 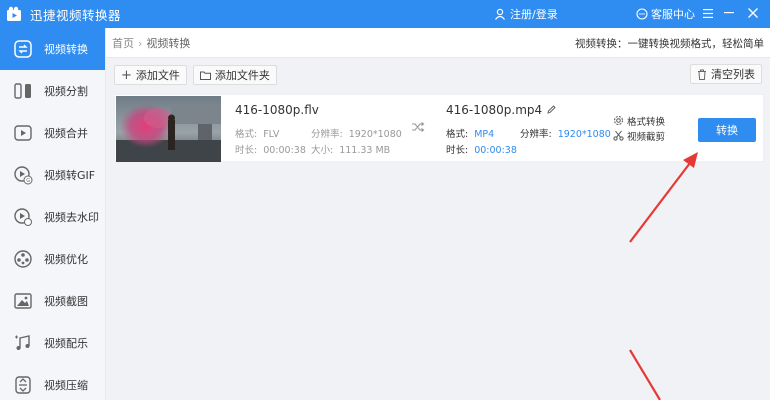 I want to click on sidebar-item-video-compress: 视频压缩, so click(x=52, y=382).